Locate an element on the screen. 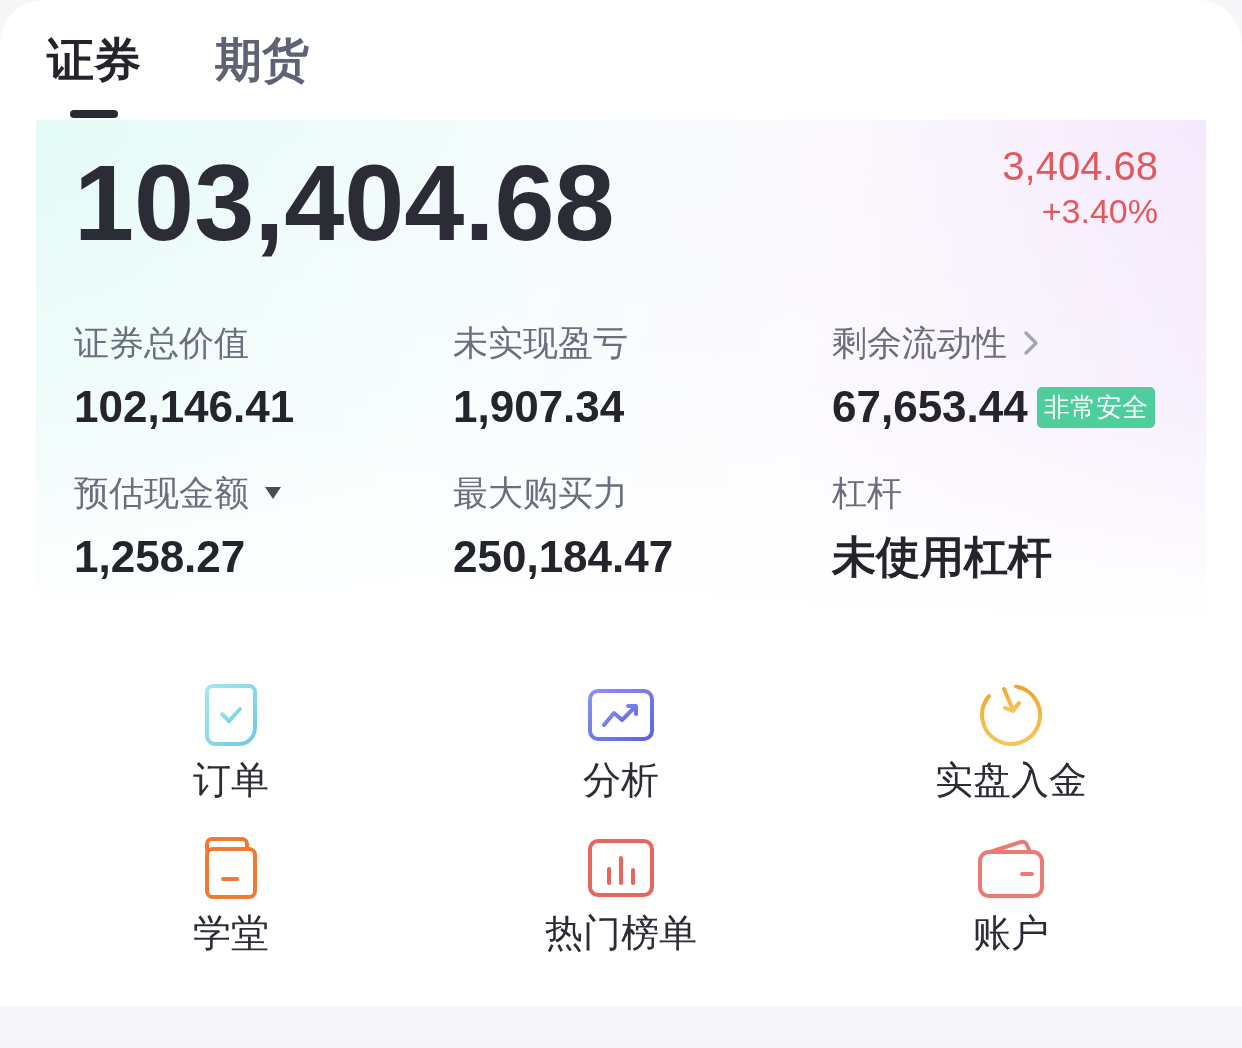 Image resolution: width=1242 pixels, height=1048 pixels. shortcut-button: 学堂 is located at coordinates (231, 896).